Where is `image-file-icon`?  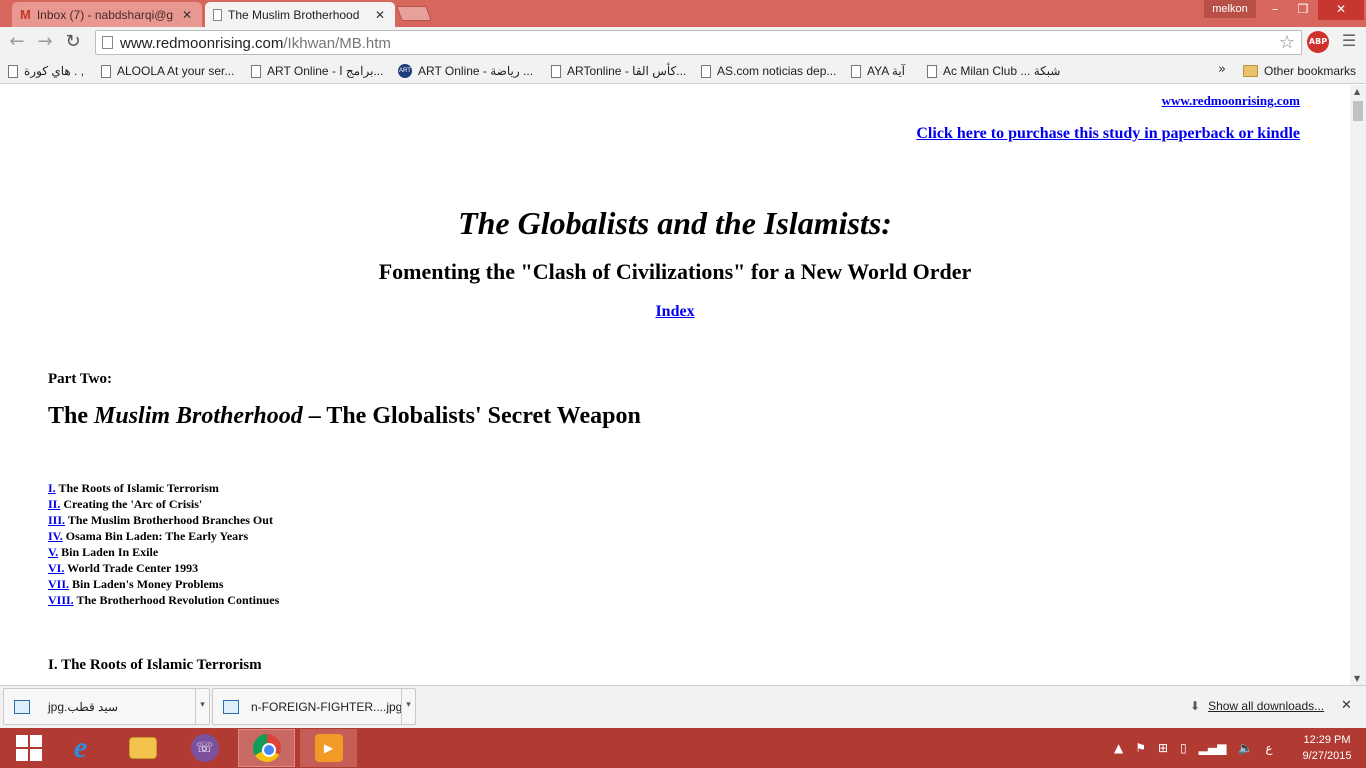 image-file-icon is located at coordinates (231, 706).